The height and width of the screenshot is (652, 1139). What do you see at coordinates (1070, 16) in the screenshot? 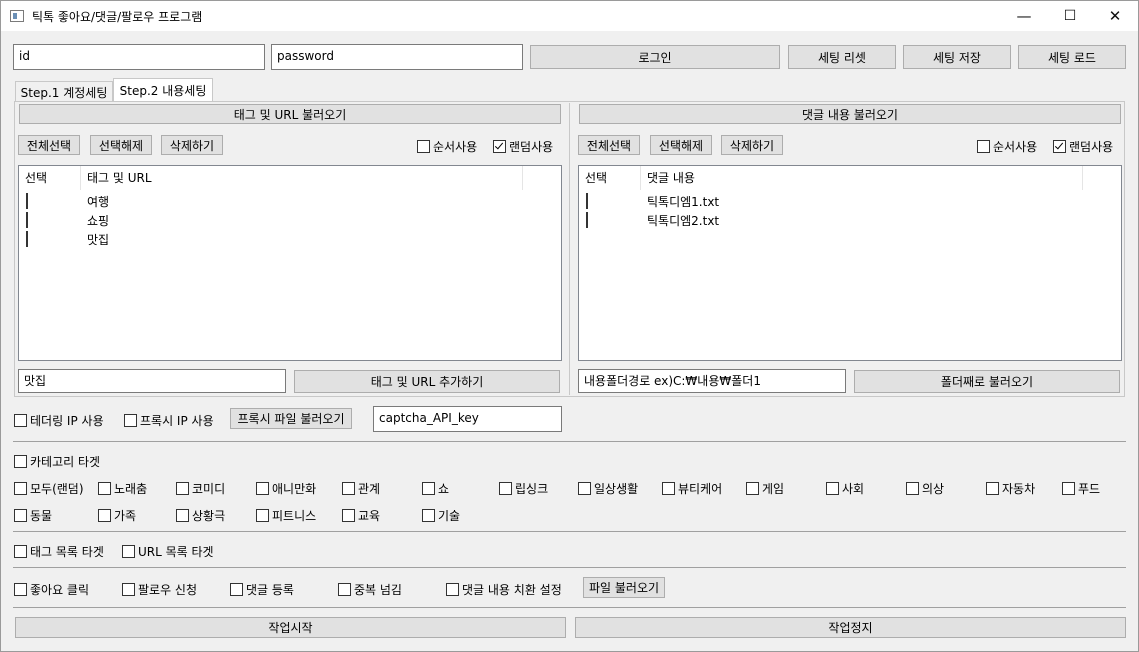
I see `maximize-button: ☐` at bounding box center [1070, 16].